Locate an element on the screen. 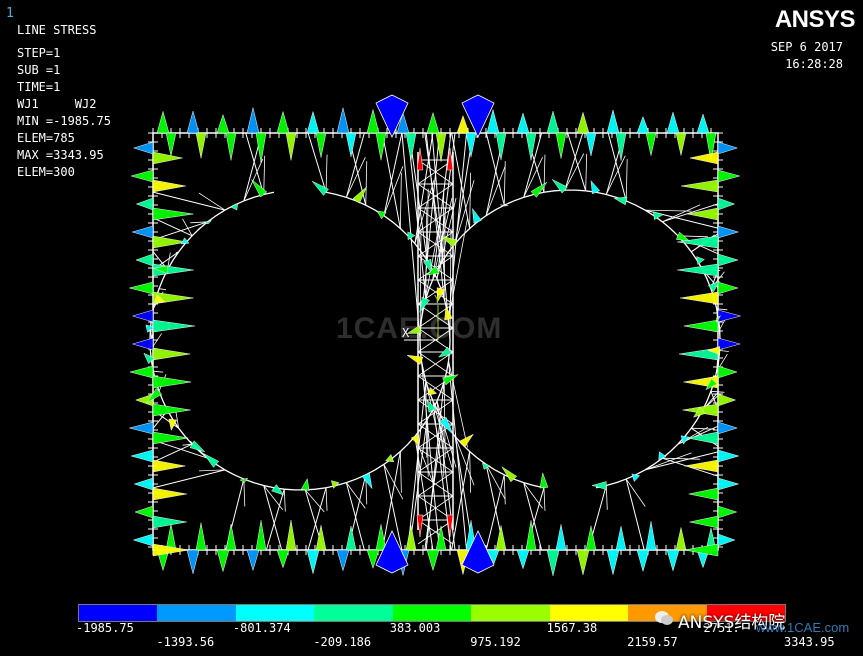 The image size is (863, 656). watermark: 1CAE.COM is located at coordinates (419, 328).